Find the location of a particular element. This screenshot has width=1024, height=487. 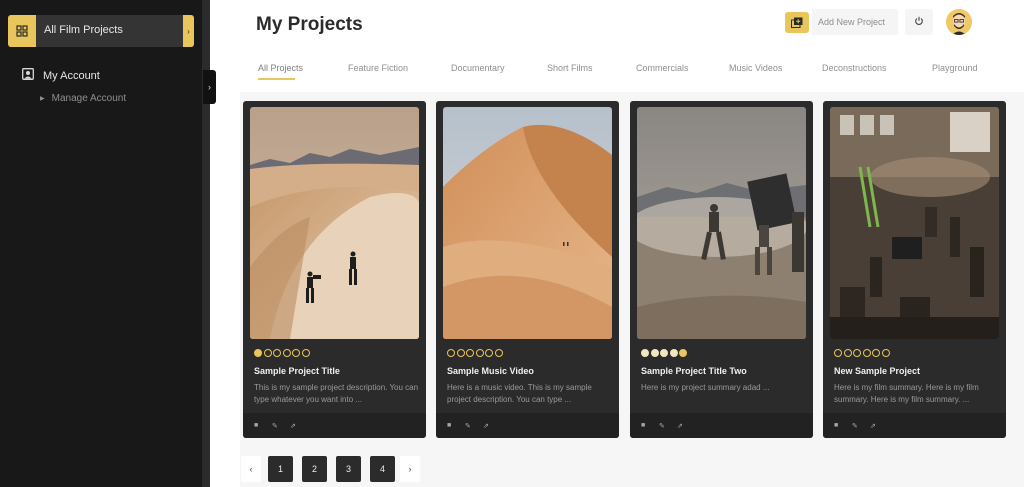

tab-commercials: Commercials is located at coordinates (662, 68).